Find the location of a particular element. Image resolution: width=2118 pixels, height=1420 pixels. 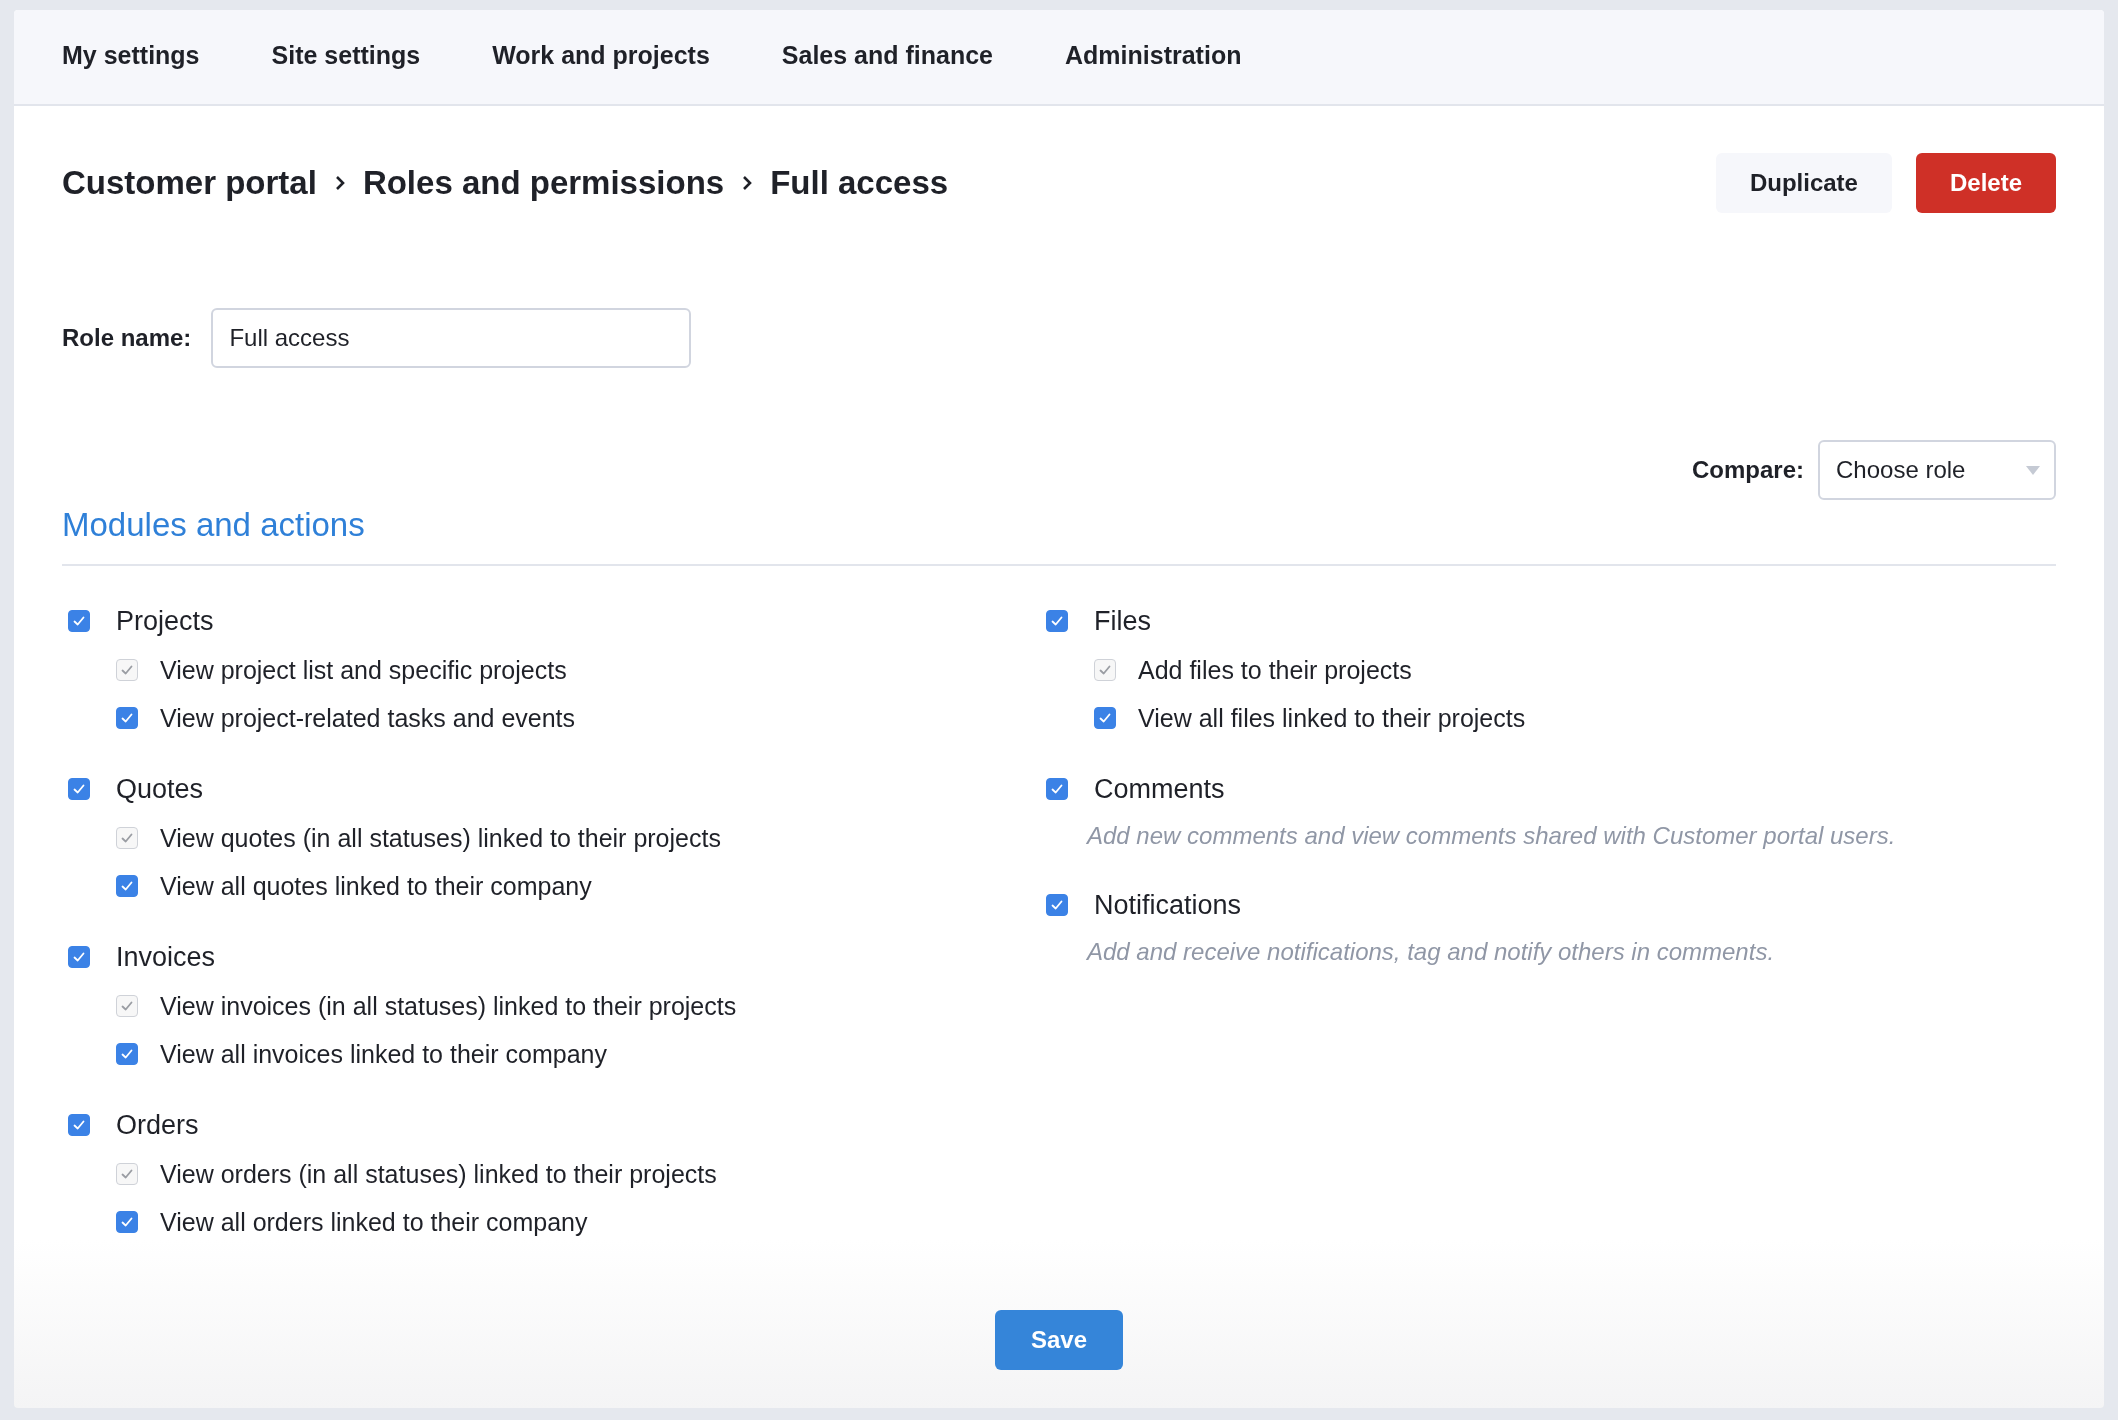

breadcrumb-item: Full access is located at coordinates (859, 183).